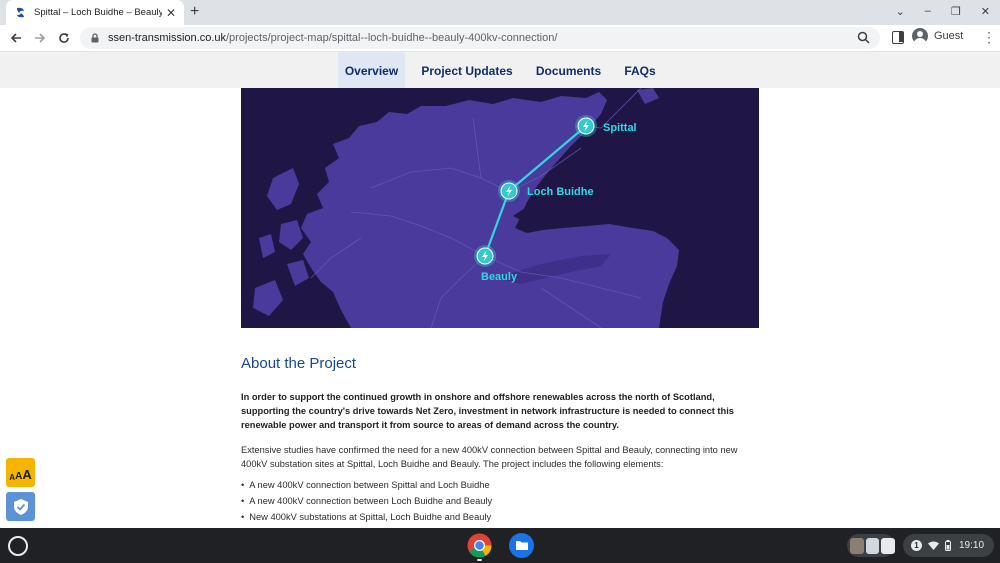 This screenshot has width=1000, height=563. What do you see at coordinates (648, 96) in the screenshot?
I see `northern-isle` at bounding box center [648, 96].